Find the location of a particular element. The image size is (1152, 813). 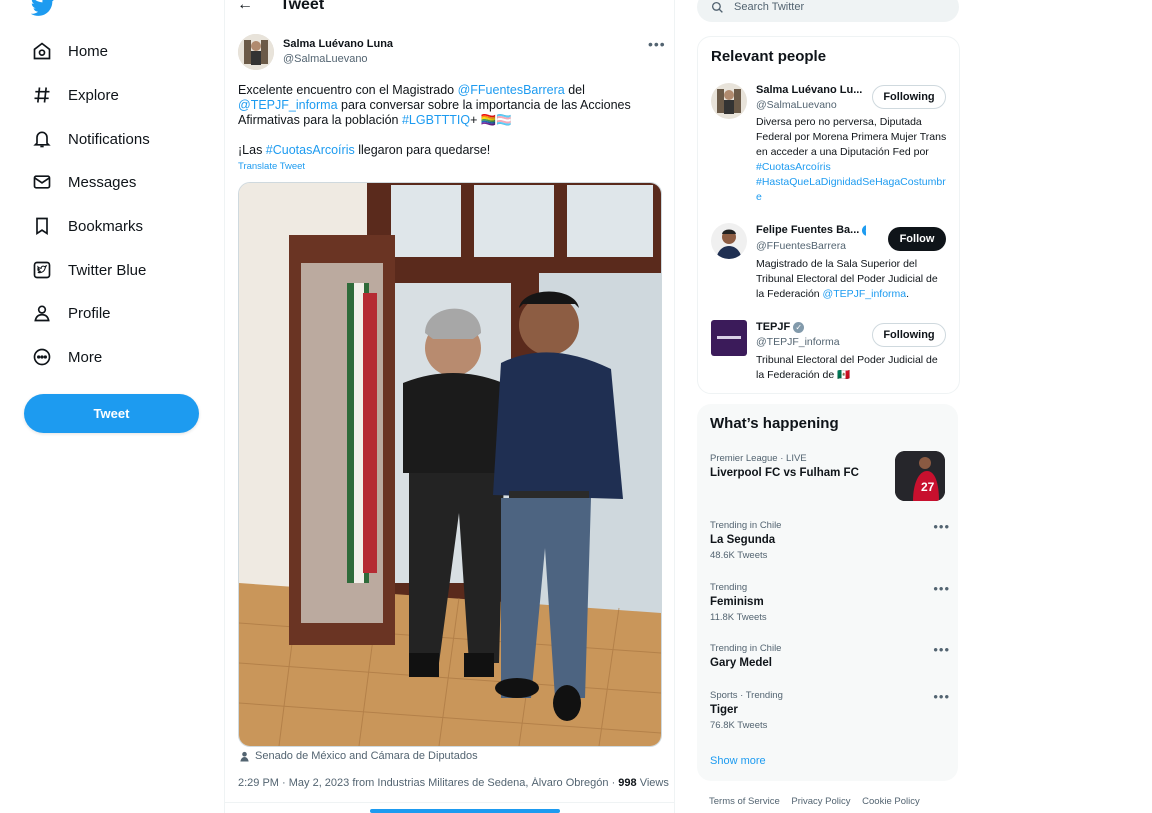

text-segment: + 🏳️‍🌈🏳️‍⚧️ is located at coordinates (491, 120).